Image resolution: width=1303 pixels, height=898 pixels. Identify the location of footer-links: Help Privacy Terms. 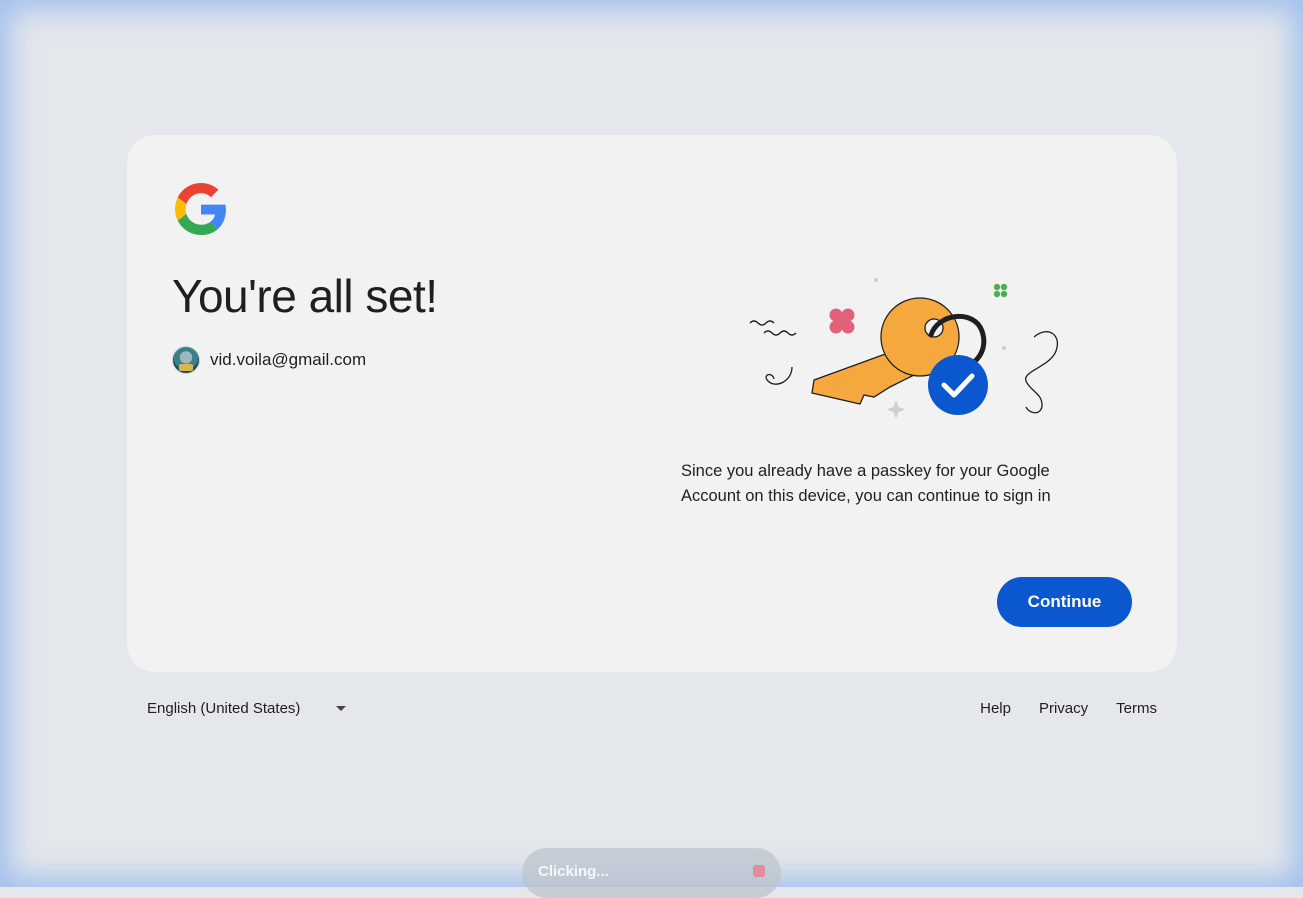
(1068, 708).